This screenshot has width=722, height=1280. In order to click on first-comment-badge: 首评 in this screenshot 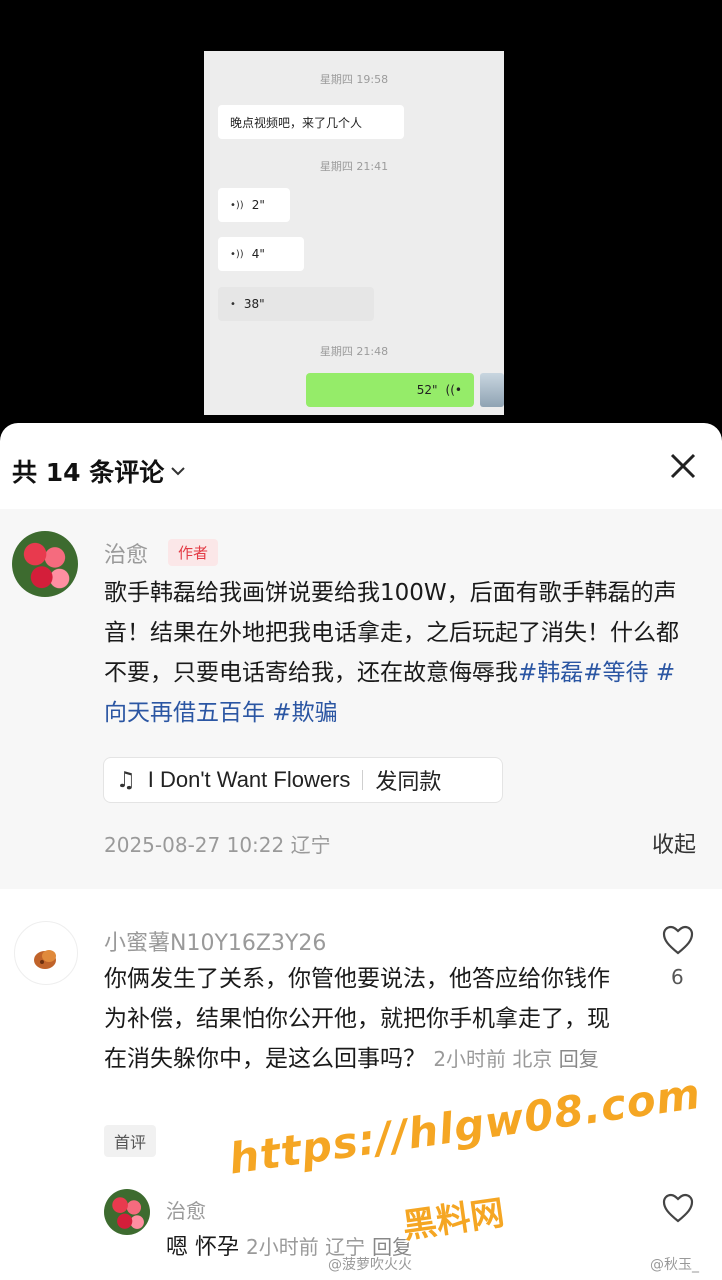, I will do `click(130, 1141)`.